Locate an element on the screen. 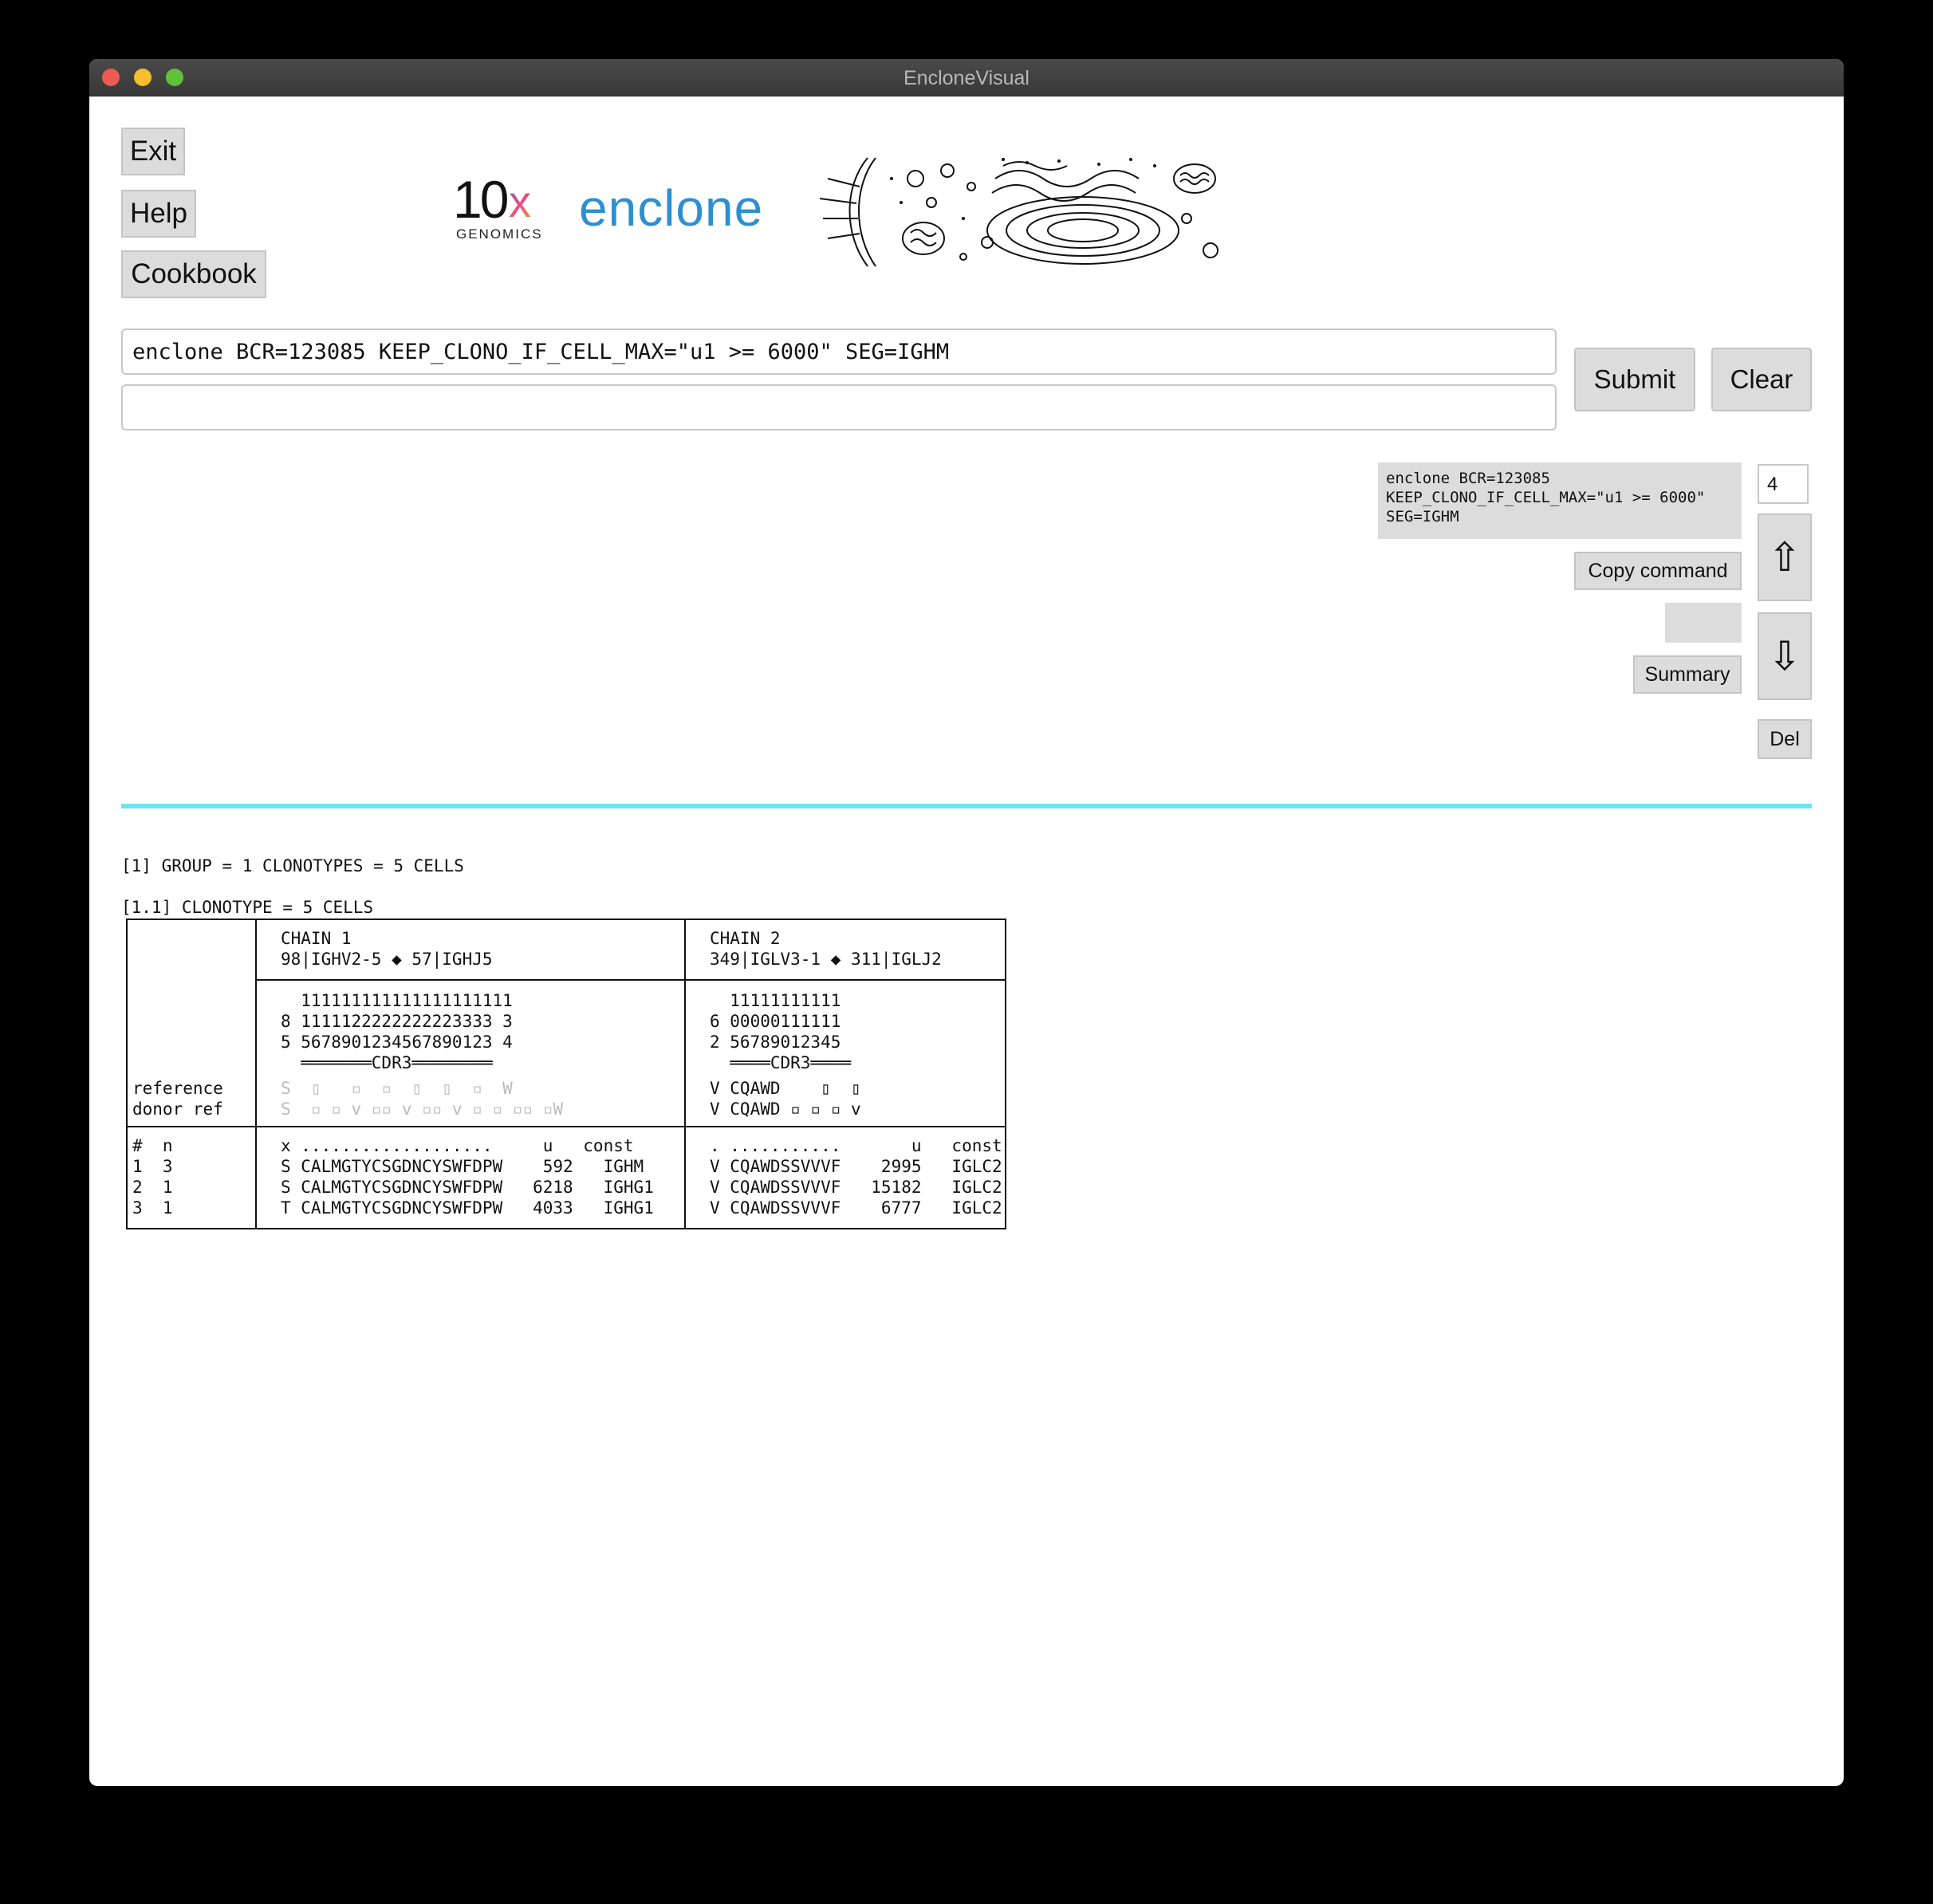 The width and height of the screenshot is (1933, 1904). table-row: V CQAWDSSVVVF 15182 IGLC2 is located at coordinates (856, 1187).